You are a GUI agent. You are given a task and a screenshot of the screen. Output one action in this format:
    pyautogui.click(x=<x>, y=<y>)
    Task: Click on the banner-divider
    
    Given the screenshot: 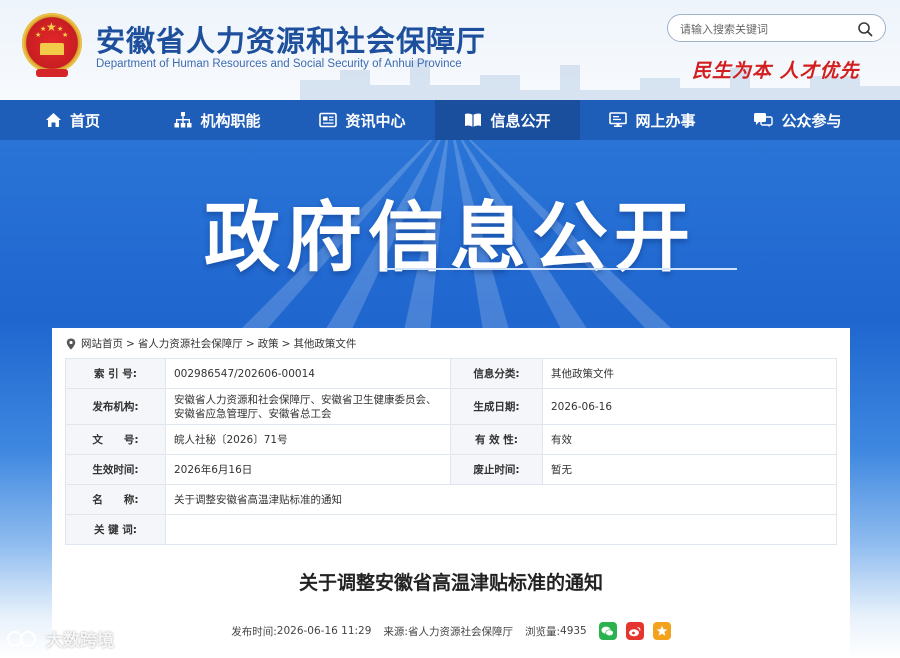 What is the action you would take?
    pyautogui.click(x=561, y=269)
    